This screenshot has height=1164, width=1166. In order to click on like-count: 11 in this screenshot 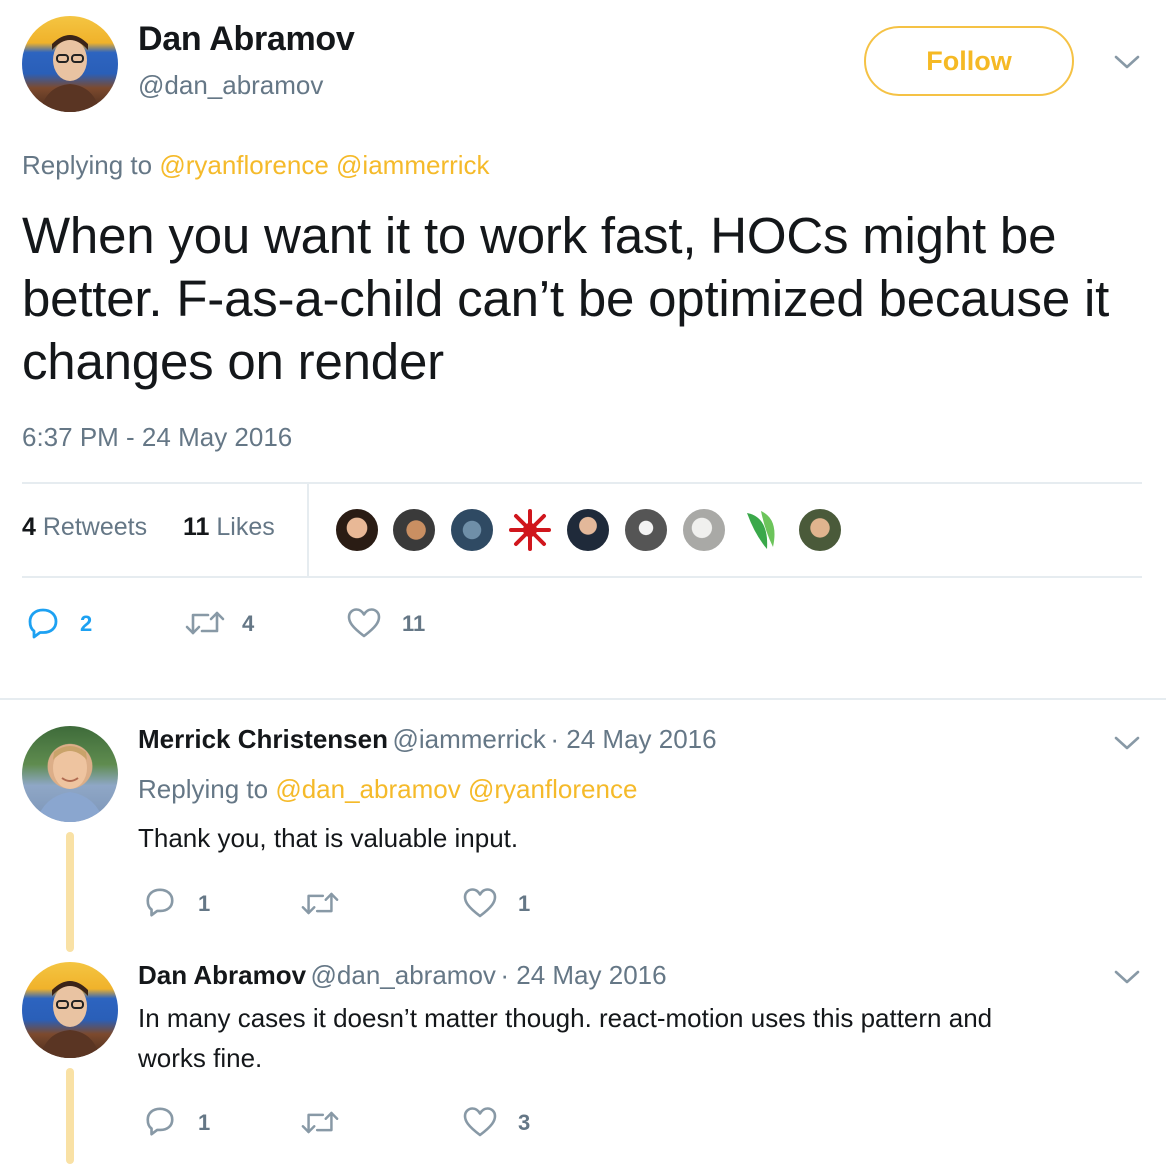, I will do `click(414, 623)`.